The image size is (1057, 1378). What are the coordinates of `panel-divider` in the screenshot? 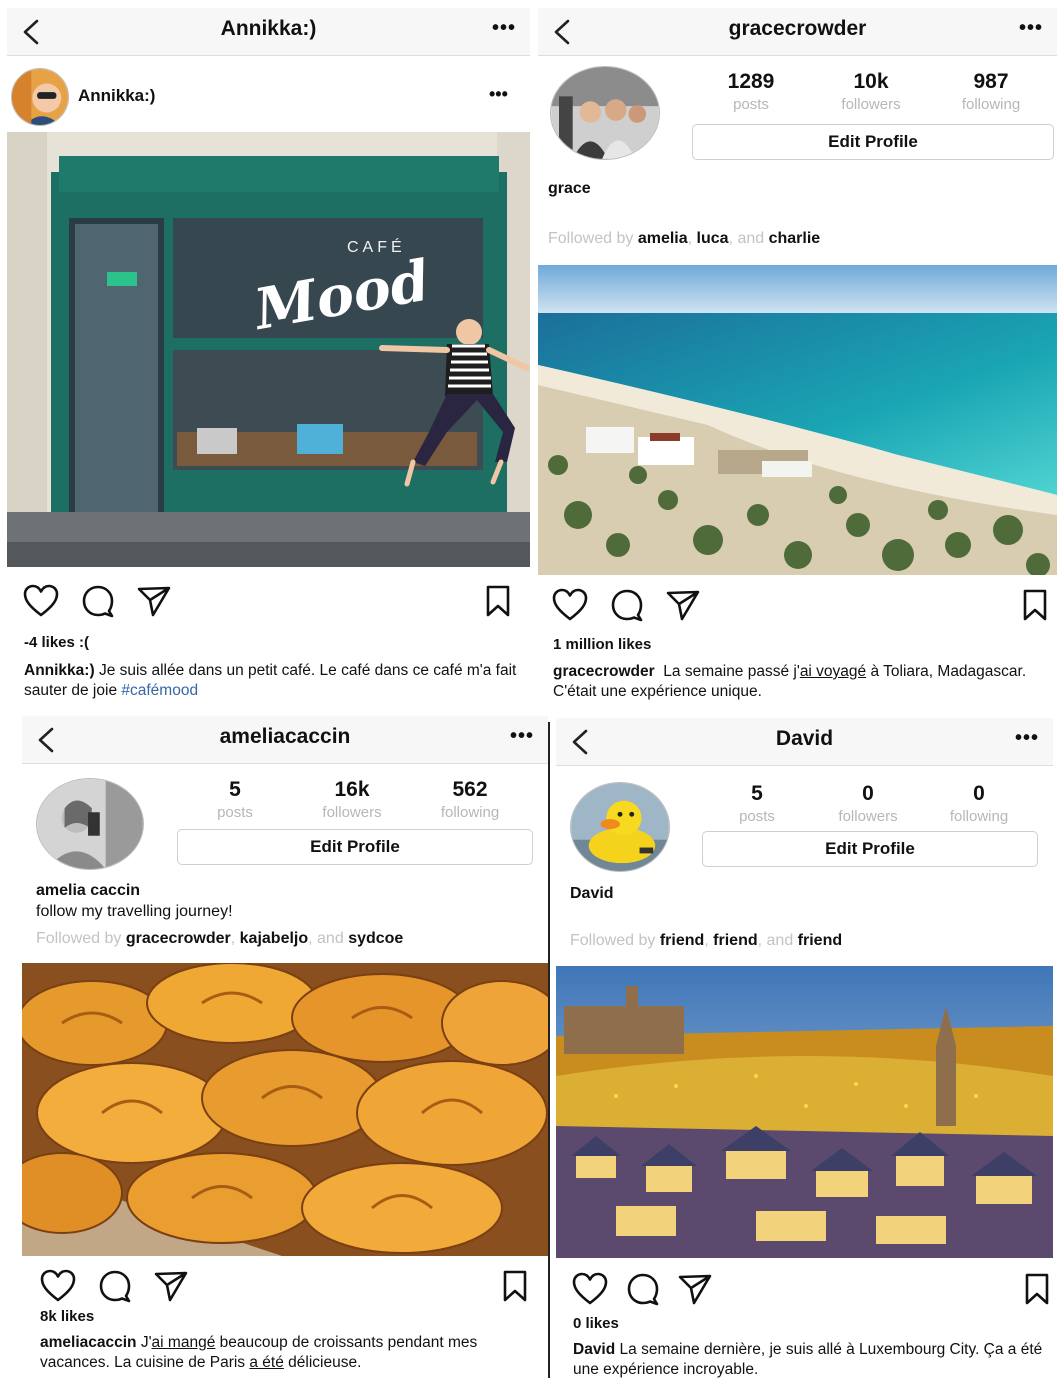 It's located at (549, 1050).